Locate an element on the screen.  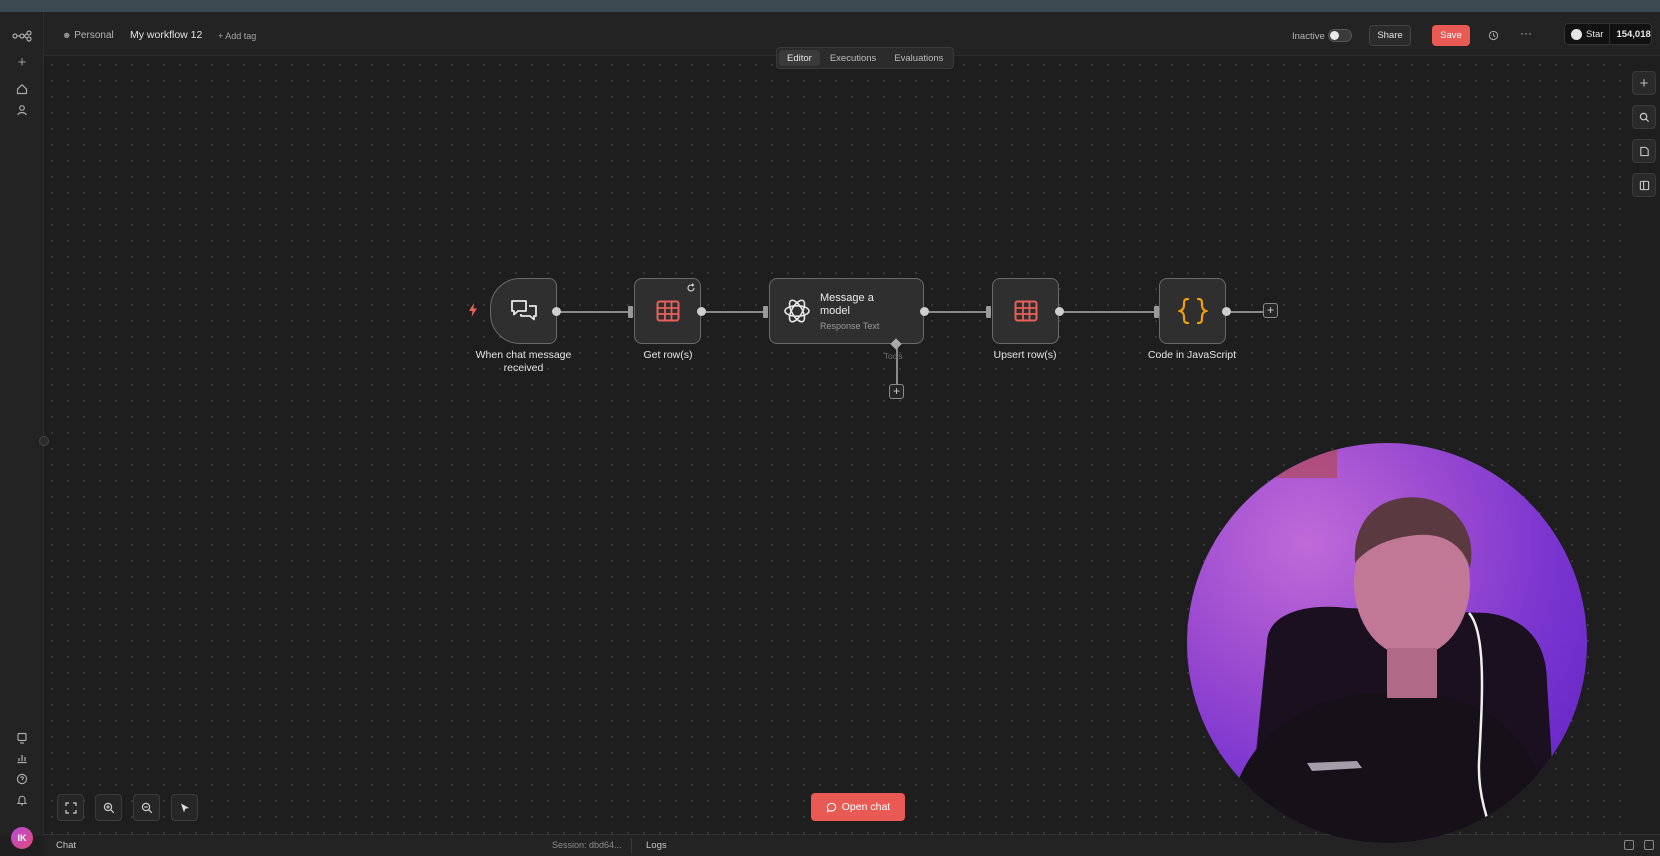
node-label-chat-trigger: When chat message received is located at coordinates (523, 361).